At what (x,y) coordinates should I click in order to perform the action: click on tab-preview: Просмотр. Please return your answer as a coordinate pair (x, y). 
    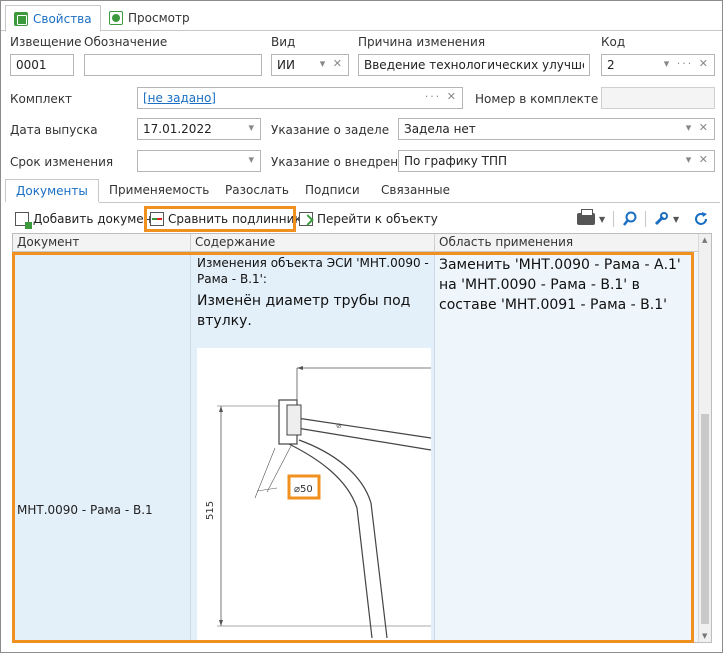
    Looking at the image, I should click on (149, 18).